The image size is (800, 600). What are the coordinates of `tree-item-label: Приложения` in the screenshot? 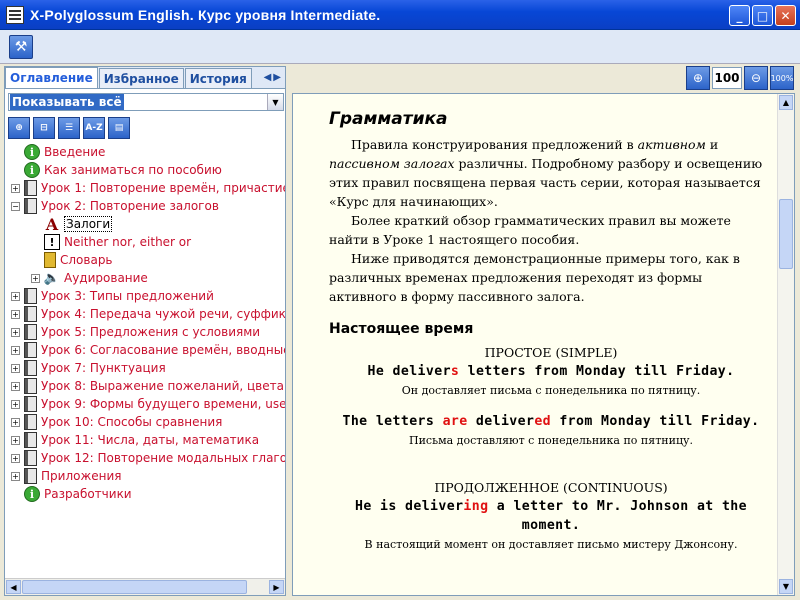 It's located at (81, 476).